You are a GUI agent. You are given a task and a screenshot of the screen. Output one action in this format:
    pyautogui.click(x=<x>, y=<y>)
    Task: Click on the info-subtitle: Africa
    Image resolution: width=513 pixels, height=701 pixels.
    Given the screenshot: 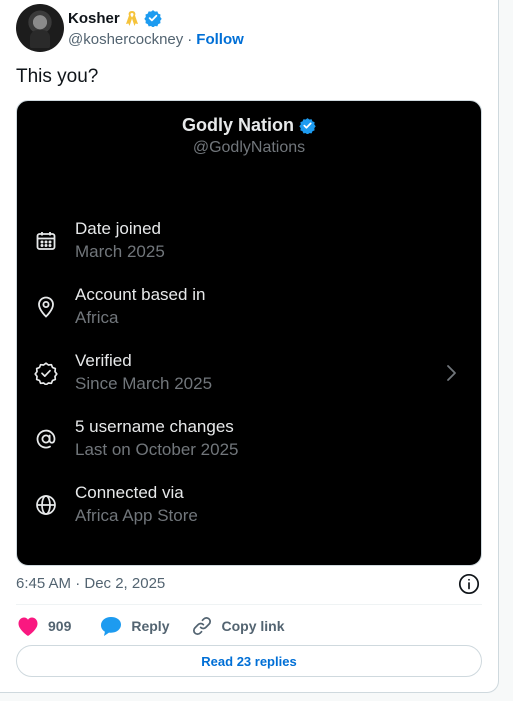 What is the action you would take?
    pyautogui.click(x=97, y=317)
    